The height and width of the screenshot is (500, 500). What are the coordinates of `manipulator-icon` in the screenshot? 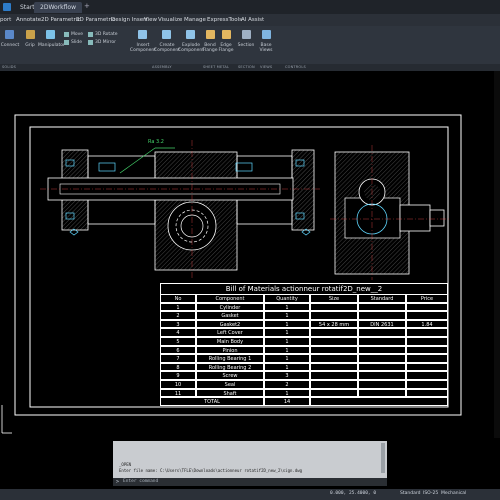 It's located at (50, 34).